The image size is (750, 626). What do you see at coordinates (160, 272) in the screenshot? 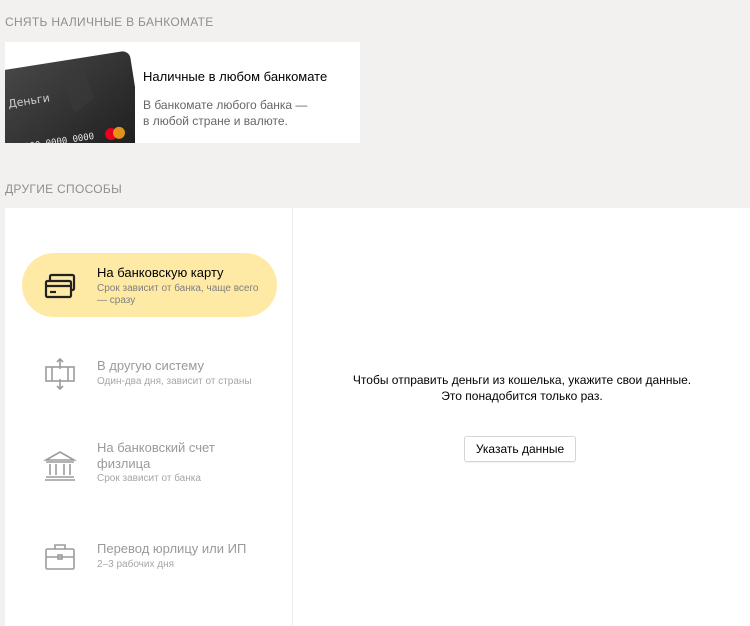
I see `method-title: На банковскую карту` at bounding box center [160, 272].